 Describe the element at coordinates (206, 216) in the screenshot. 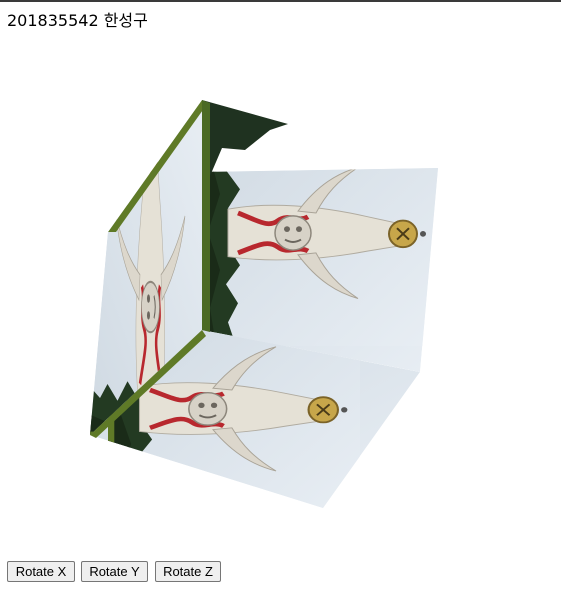

I see `cube-edge-grass` at that location.